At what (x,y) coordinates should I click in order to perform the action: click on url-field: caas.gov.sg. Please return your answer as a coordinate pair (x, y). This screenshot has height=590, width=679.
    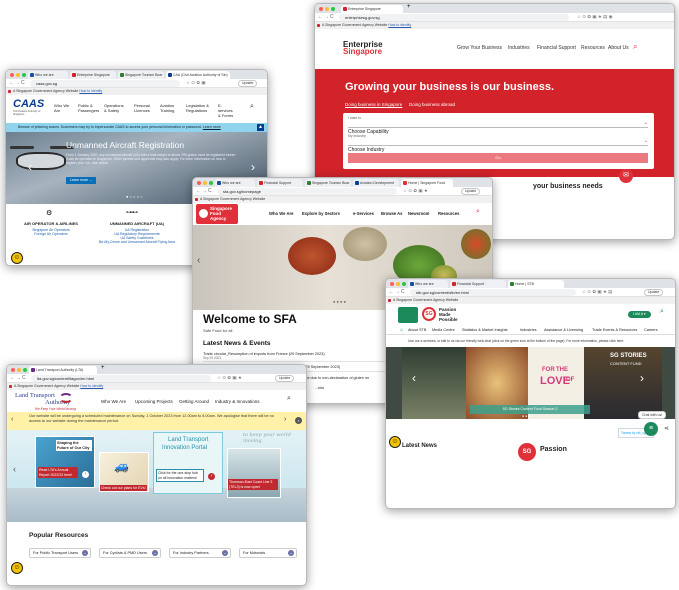
    Looking at the image, I should click on (105, 83).